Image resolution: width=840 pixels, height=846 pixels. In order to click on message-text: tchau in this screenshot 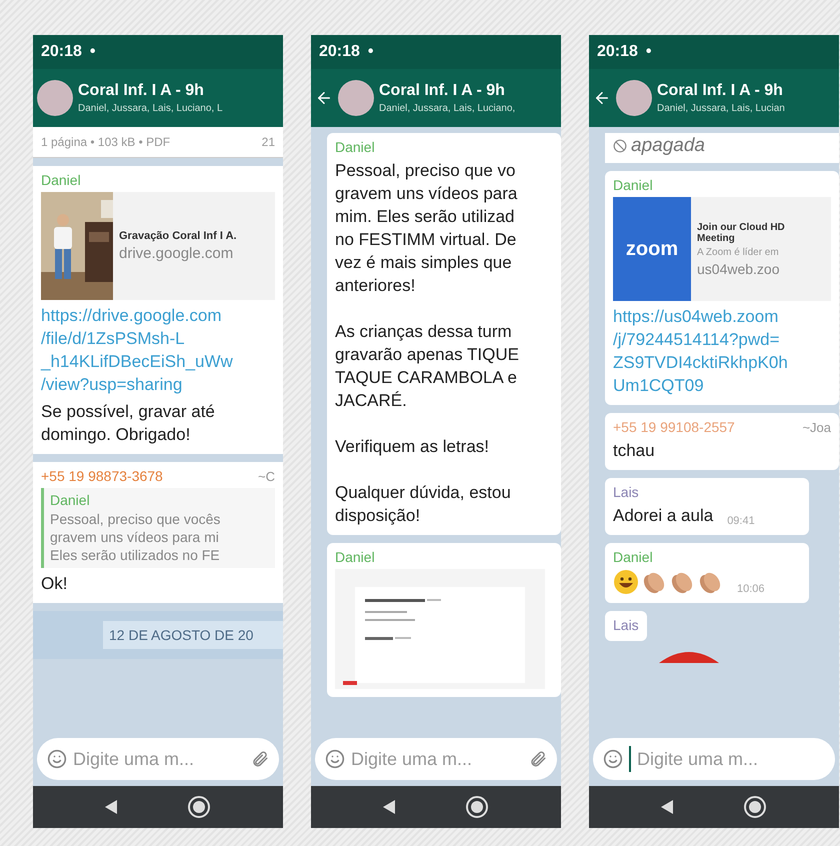, I will do `click(634, 451)`.